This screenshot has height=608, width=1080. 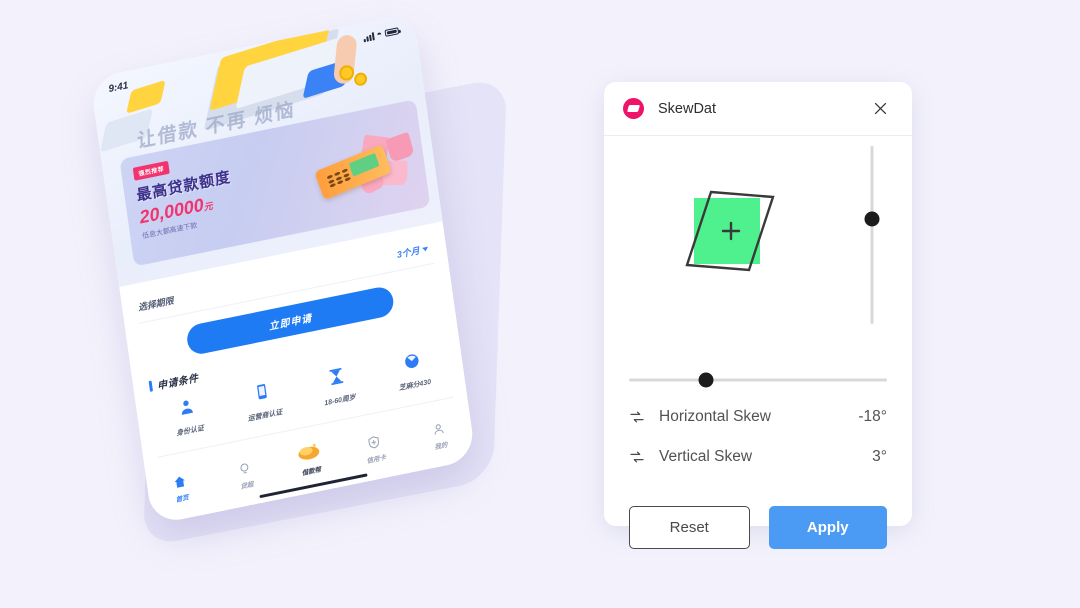 I want to click on tab-label: 首页, so click(x=182, y=499).